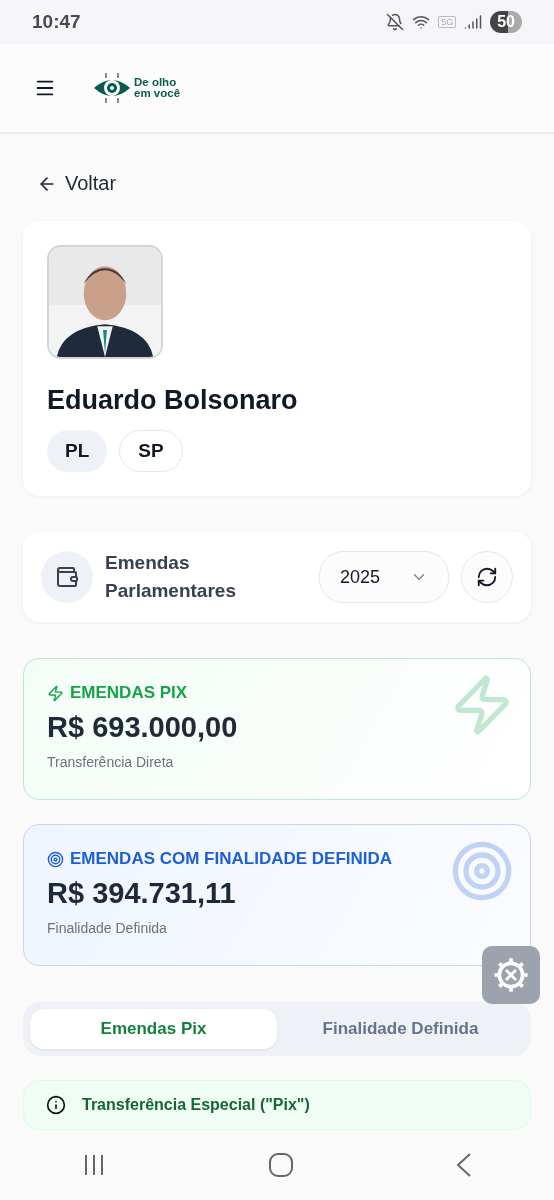  I want to click on card-label: EMENDAS PIX, so click(277, 693).